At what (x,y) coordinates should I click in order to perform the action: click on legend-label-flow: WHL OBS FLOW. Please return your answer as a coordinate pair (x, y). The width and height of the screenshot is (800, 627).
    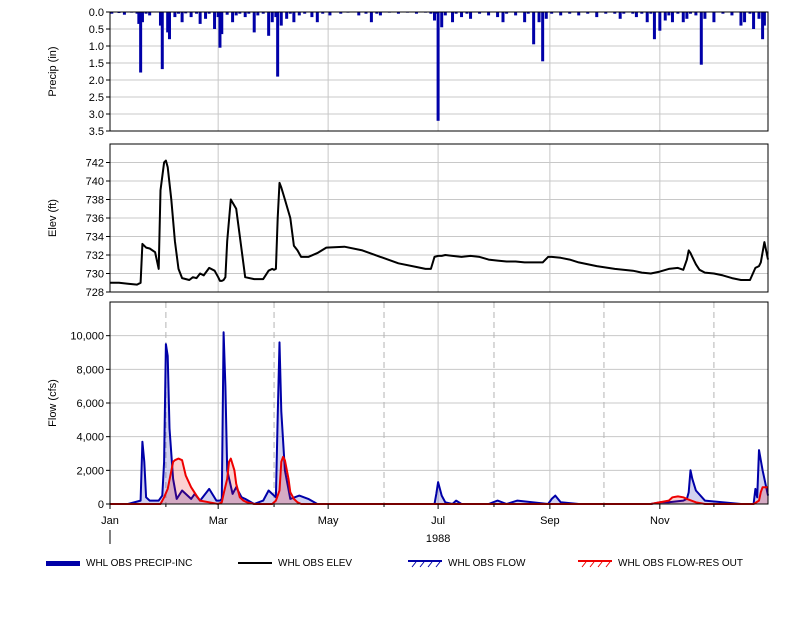
    Looking at the image, I should click on (487, 563).